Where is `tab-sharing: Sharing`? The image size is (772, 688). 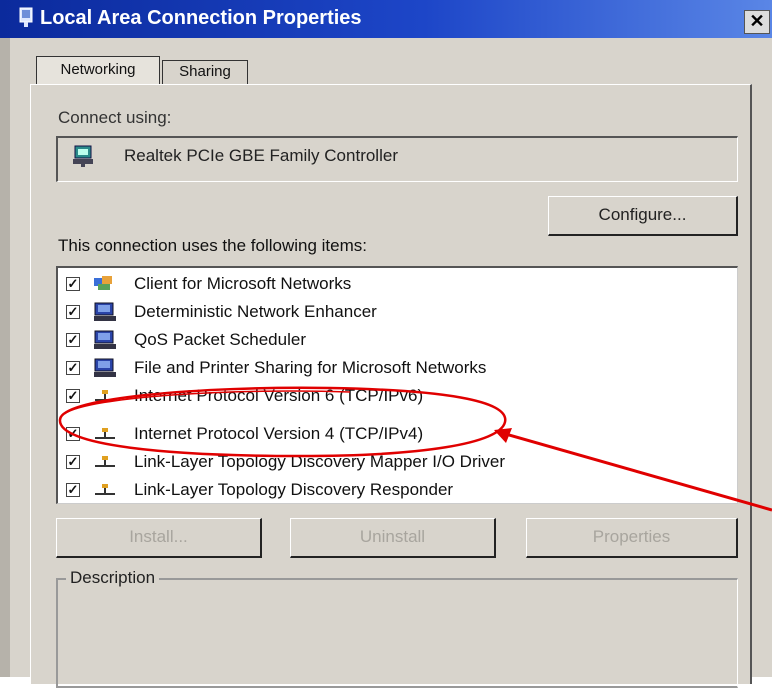
tab-sharing: Sharing is located at coordinates (205, 72).